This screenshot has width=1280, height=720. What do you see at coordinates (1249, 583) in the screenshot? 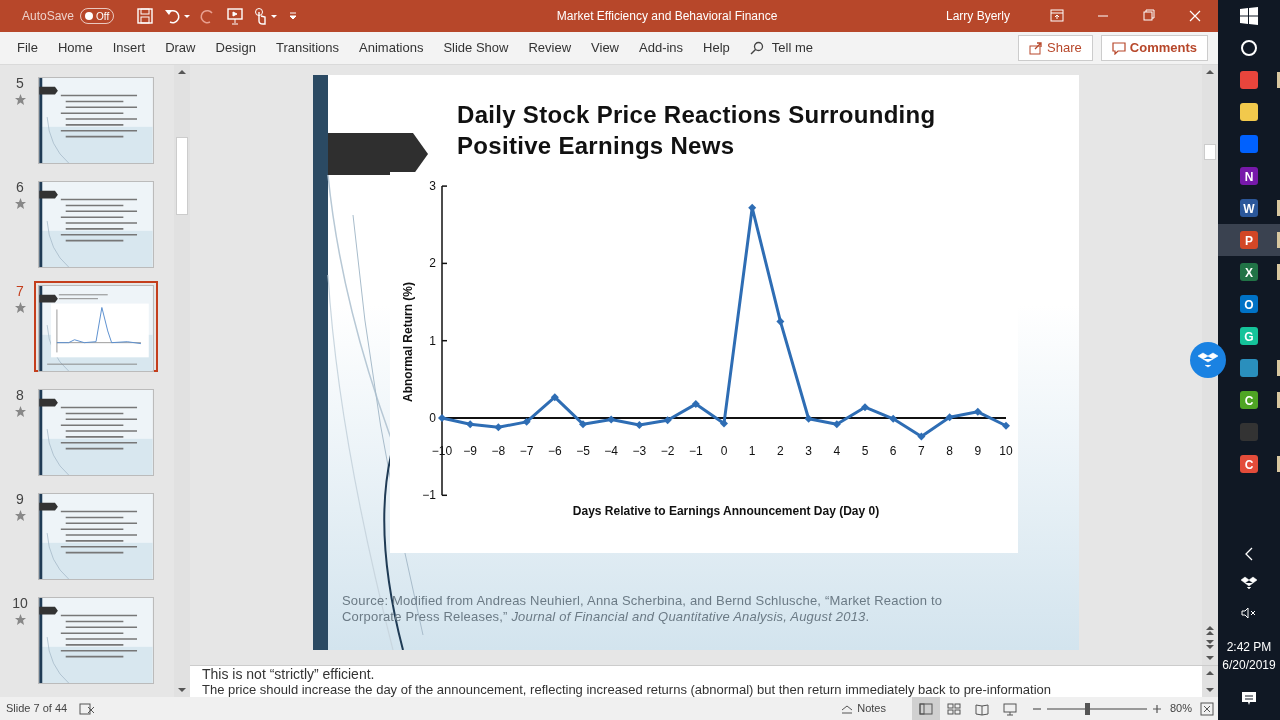
I see `tray-app-icon` at bounding box center [1249, 583].